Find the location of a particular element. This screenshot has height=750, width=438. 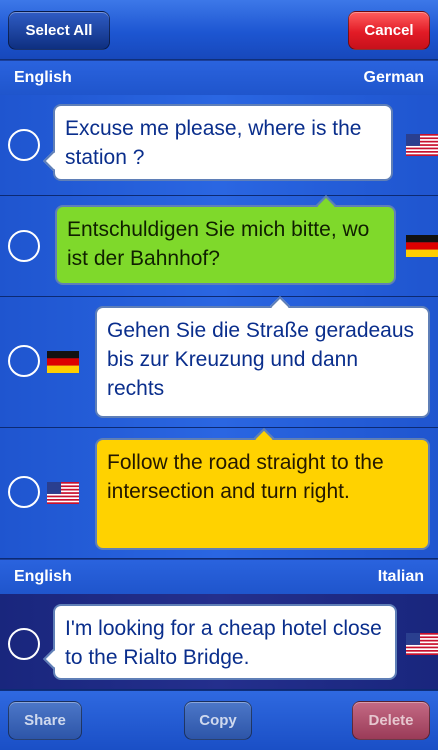

cancel-button: Cancel is located at coordinates (389, 30).